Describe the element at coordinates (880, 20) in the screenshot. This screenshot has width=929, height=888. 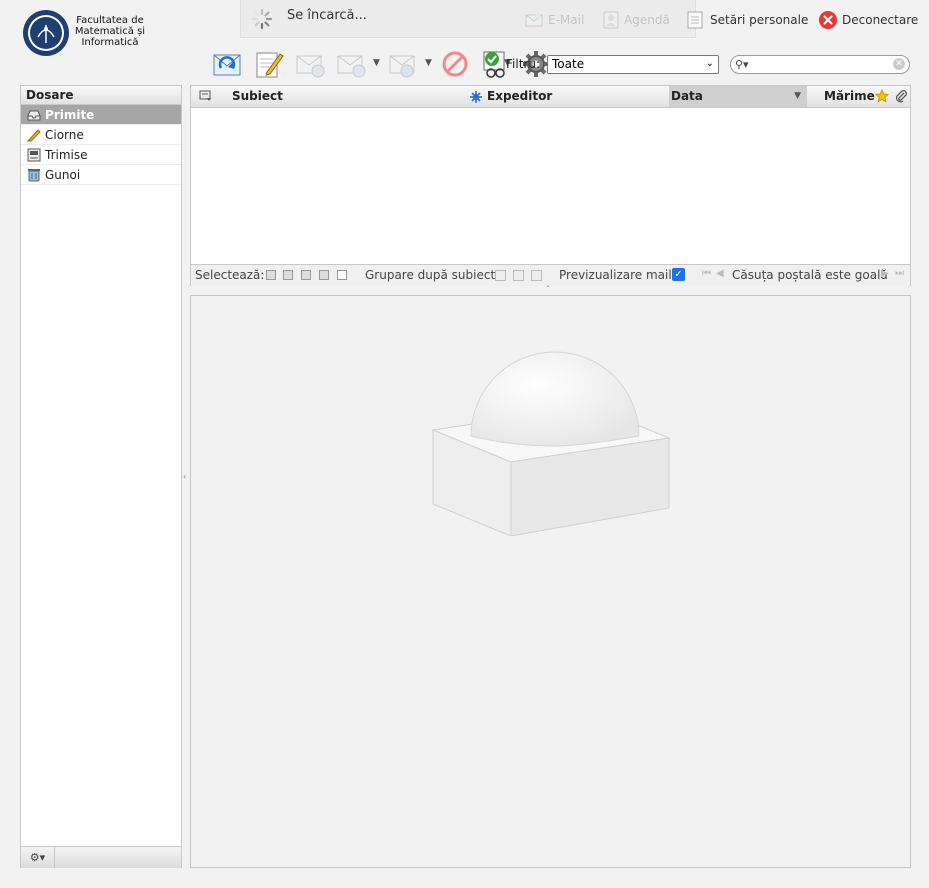
I see `nav-logout-label: Deconectare` at that location.